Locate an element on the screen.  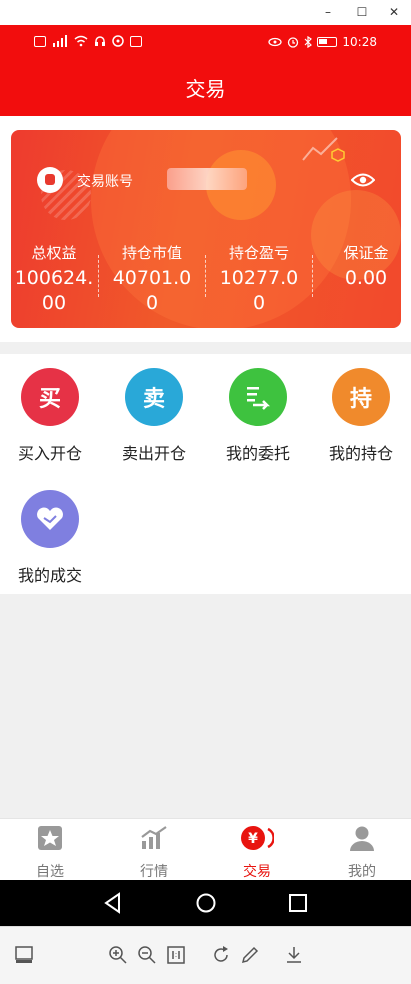
account-number-masked is located at coordinates (207, 179).